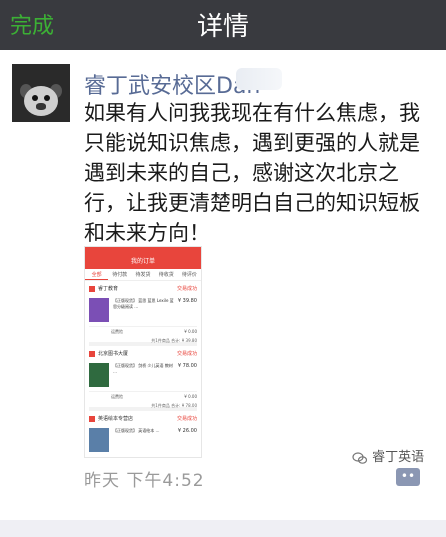 This screenshot has height=537, width=446. What do you see at coordinates (97, 274) in the screenshot?
I see `shot-tab: 全部` at bounding box center [97, 274].